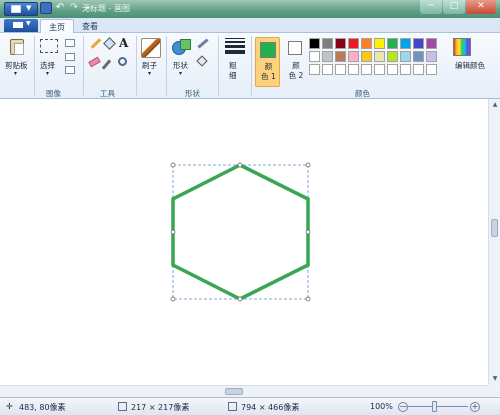  I want to click on scroll-up-icon: ▲, so click(495, 104).